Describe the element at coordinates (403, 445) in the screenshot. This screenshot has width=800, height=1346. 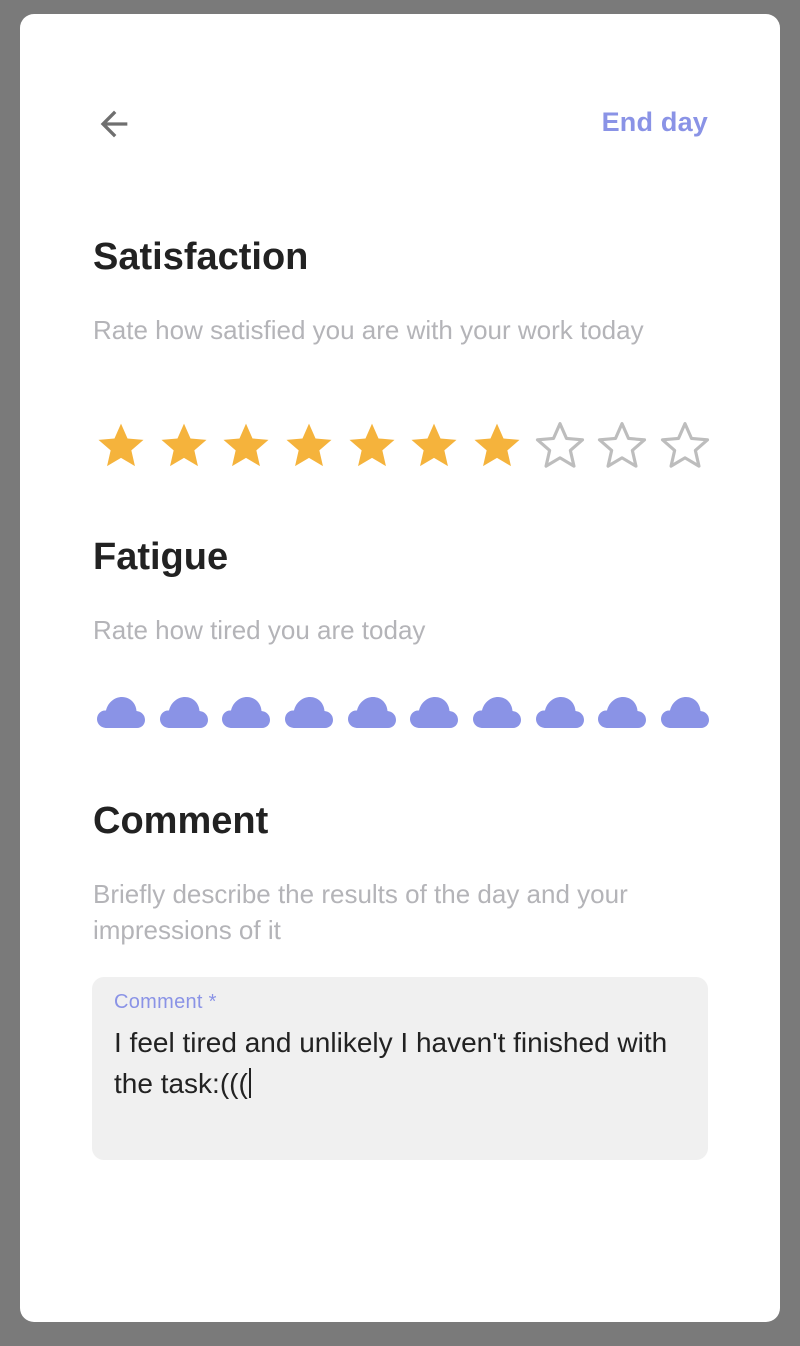
I see `satisfaction-rating` at that location.